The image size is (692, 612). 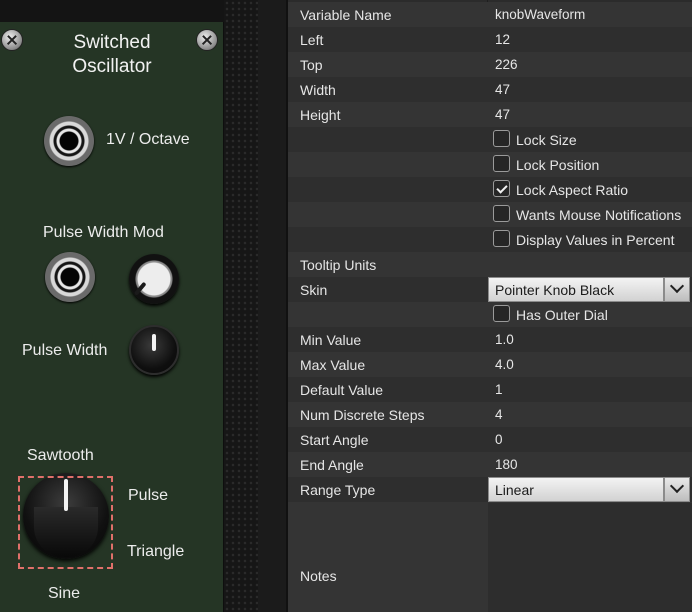 I want to click on pulse-width-label: Pulse Width, so click(x=65, y=350).